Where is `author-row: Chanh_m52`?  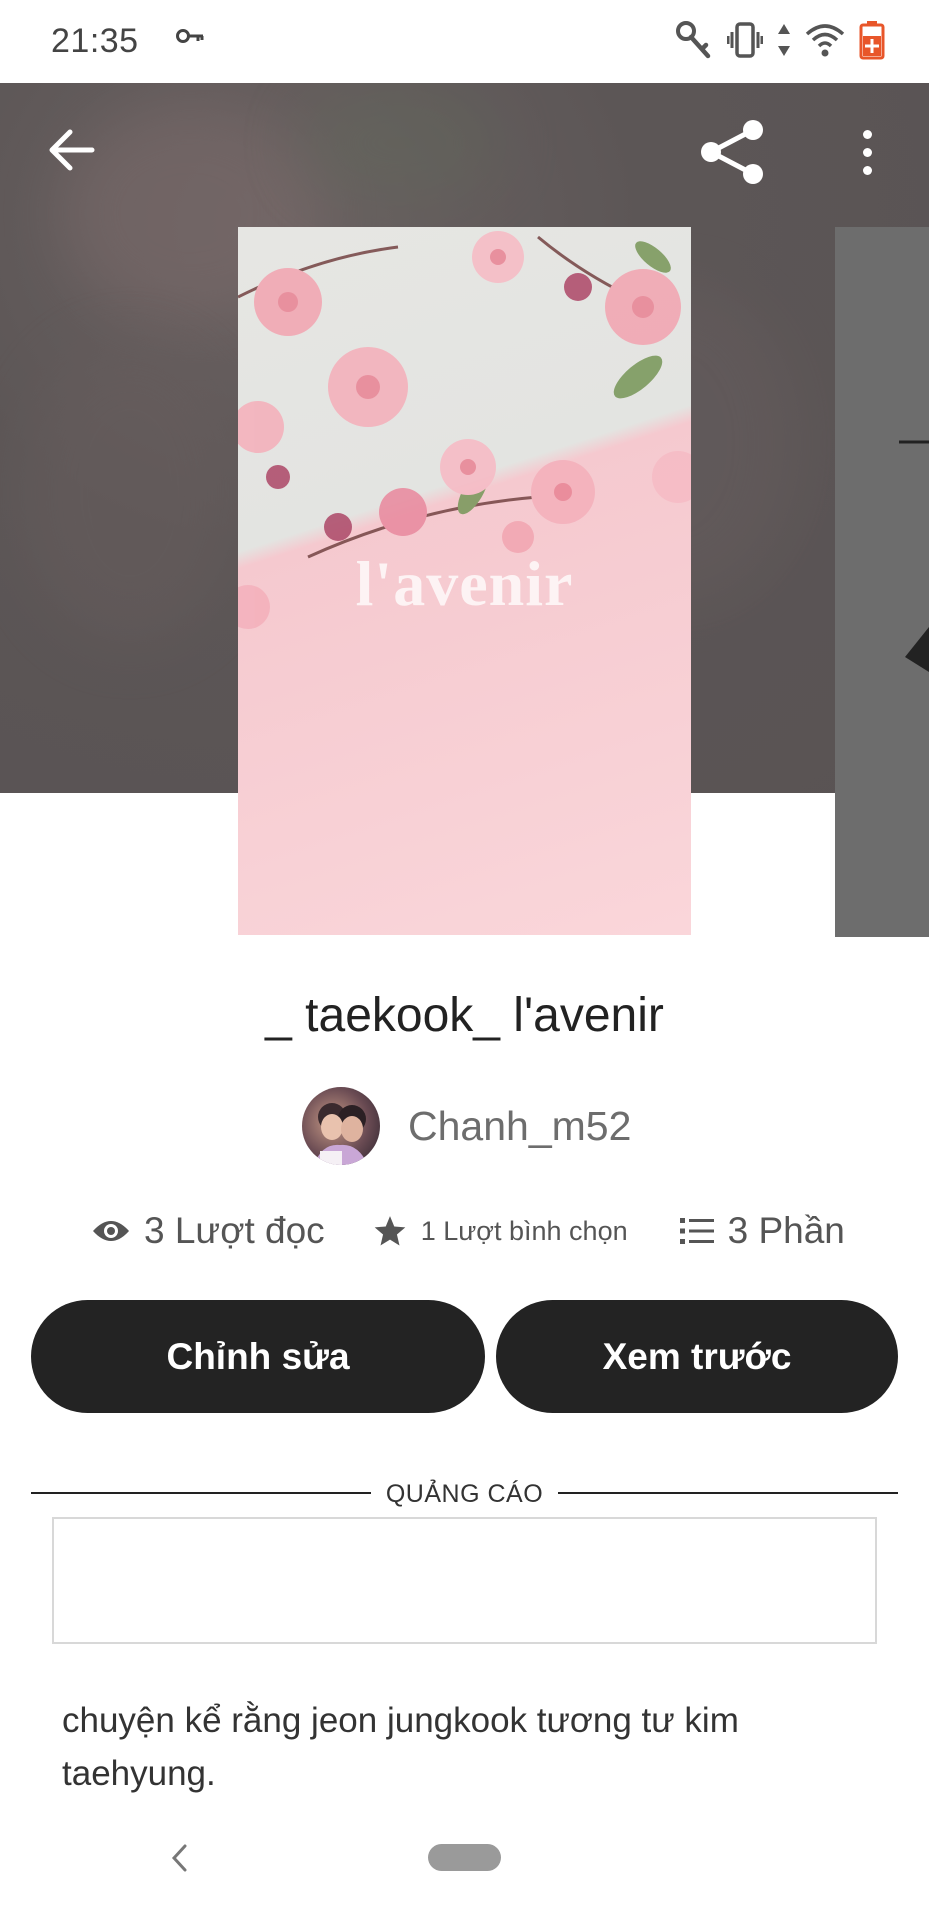 author-row: Chanh_m52 is located at coordinates (466, 1126).